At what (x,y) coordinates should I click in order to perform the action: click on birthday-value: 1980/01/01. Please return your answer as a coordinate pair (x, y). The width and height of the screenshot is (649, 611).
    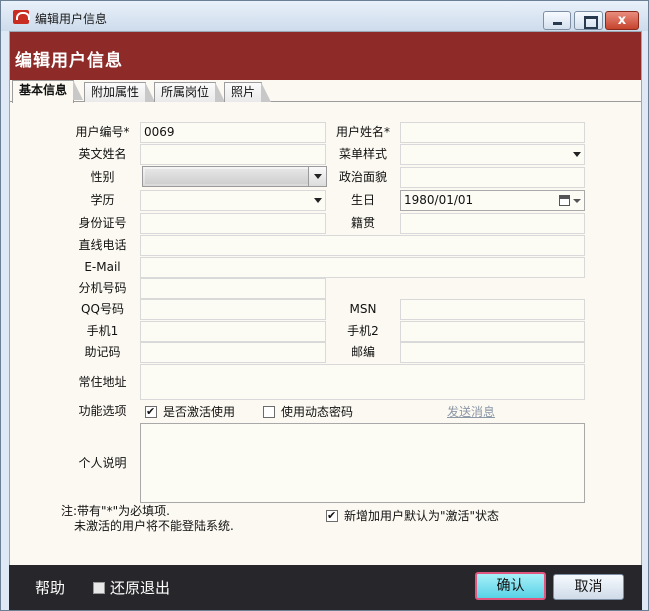
    Looking at the image, I should click on (439, 200).